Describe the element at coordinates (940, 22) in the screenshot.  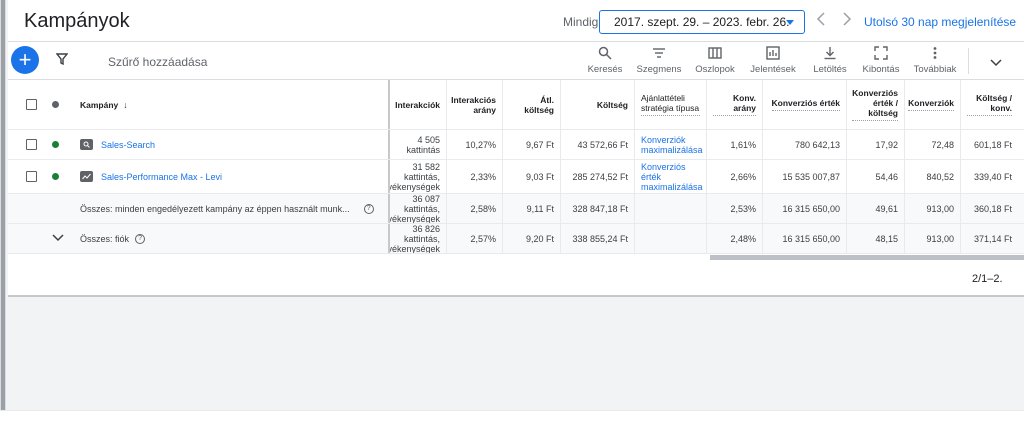
I see `show-last-30-days-link: Utolsó 30 nap megjelenítése` at that location.